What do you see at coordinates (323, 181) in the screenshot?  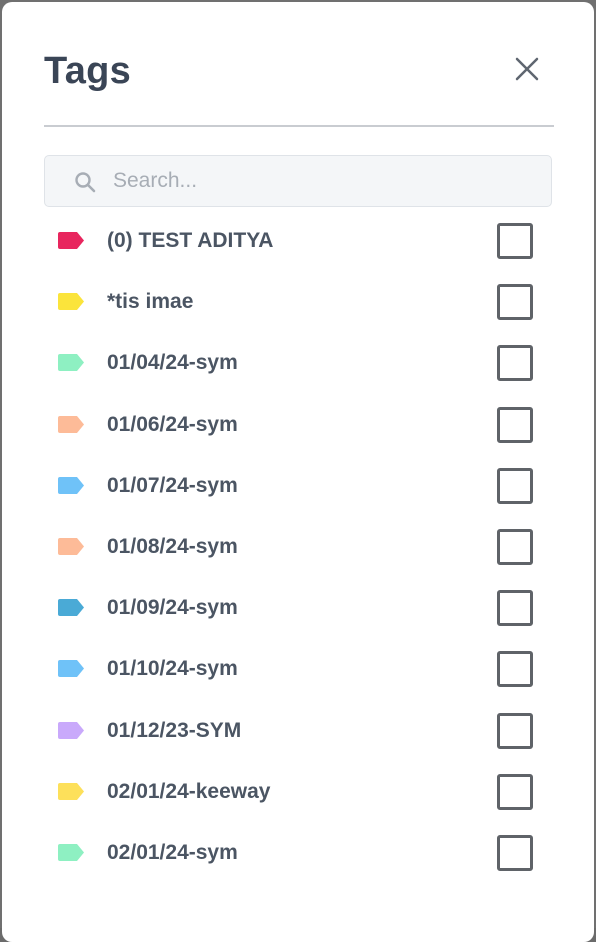 I see `search-input` at bounding box center [323, 181].